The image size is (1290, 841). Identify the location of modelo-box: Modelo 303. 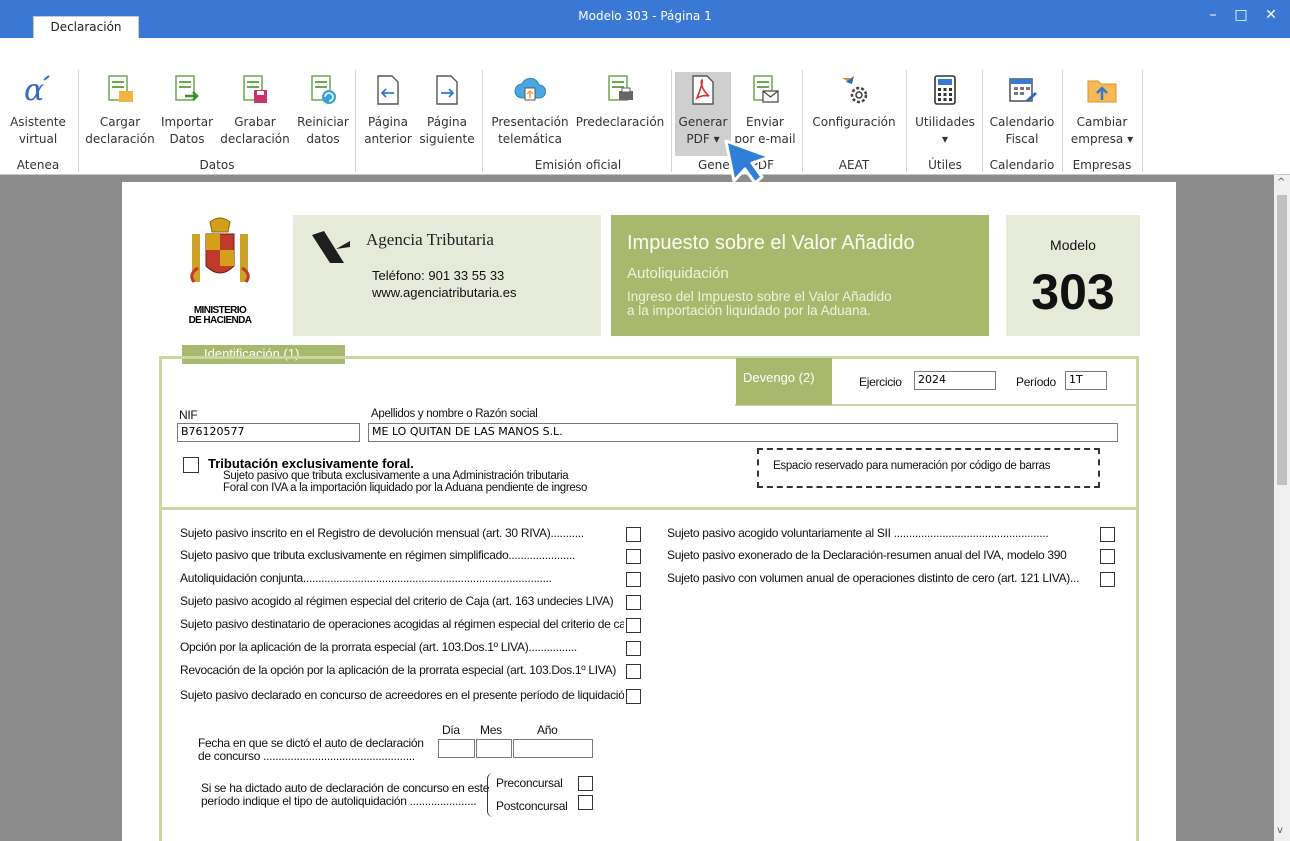
(1073, 275).